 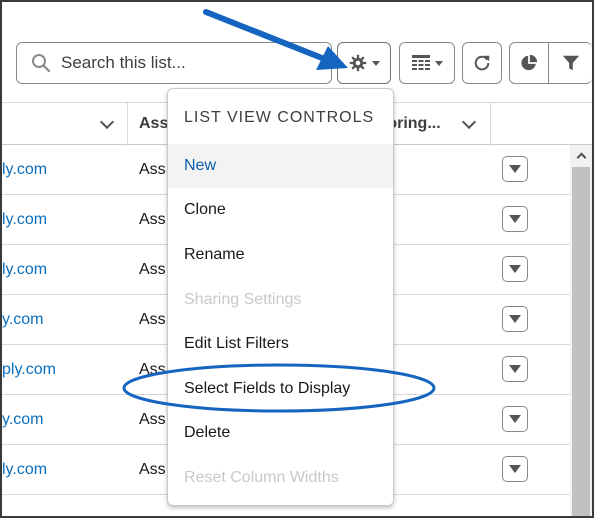 I want to click on table-icon, so click(x=420, y=62).